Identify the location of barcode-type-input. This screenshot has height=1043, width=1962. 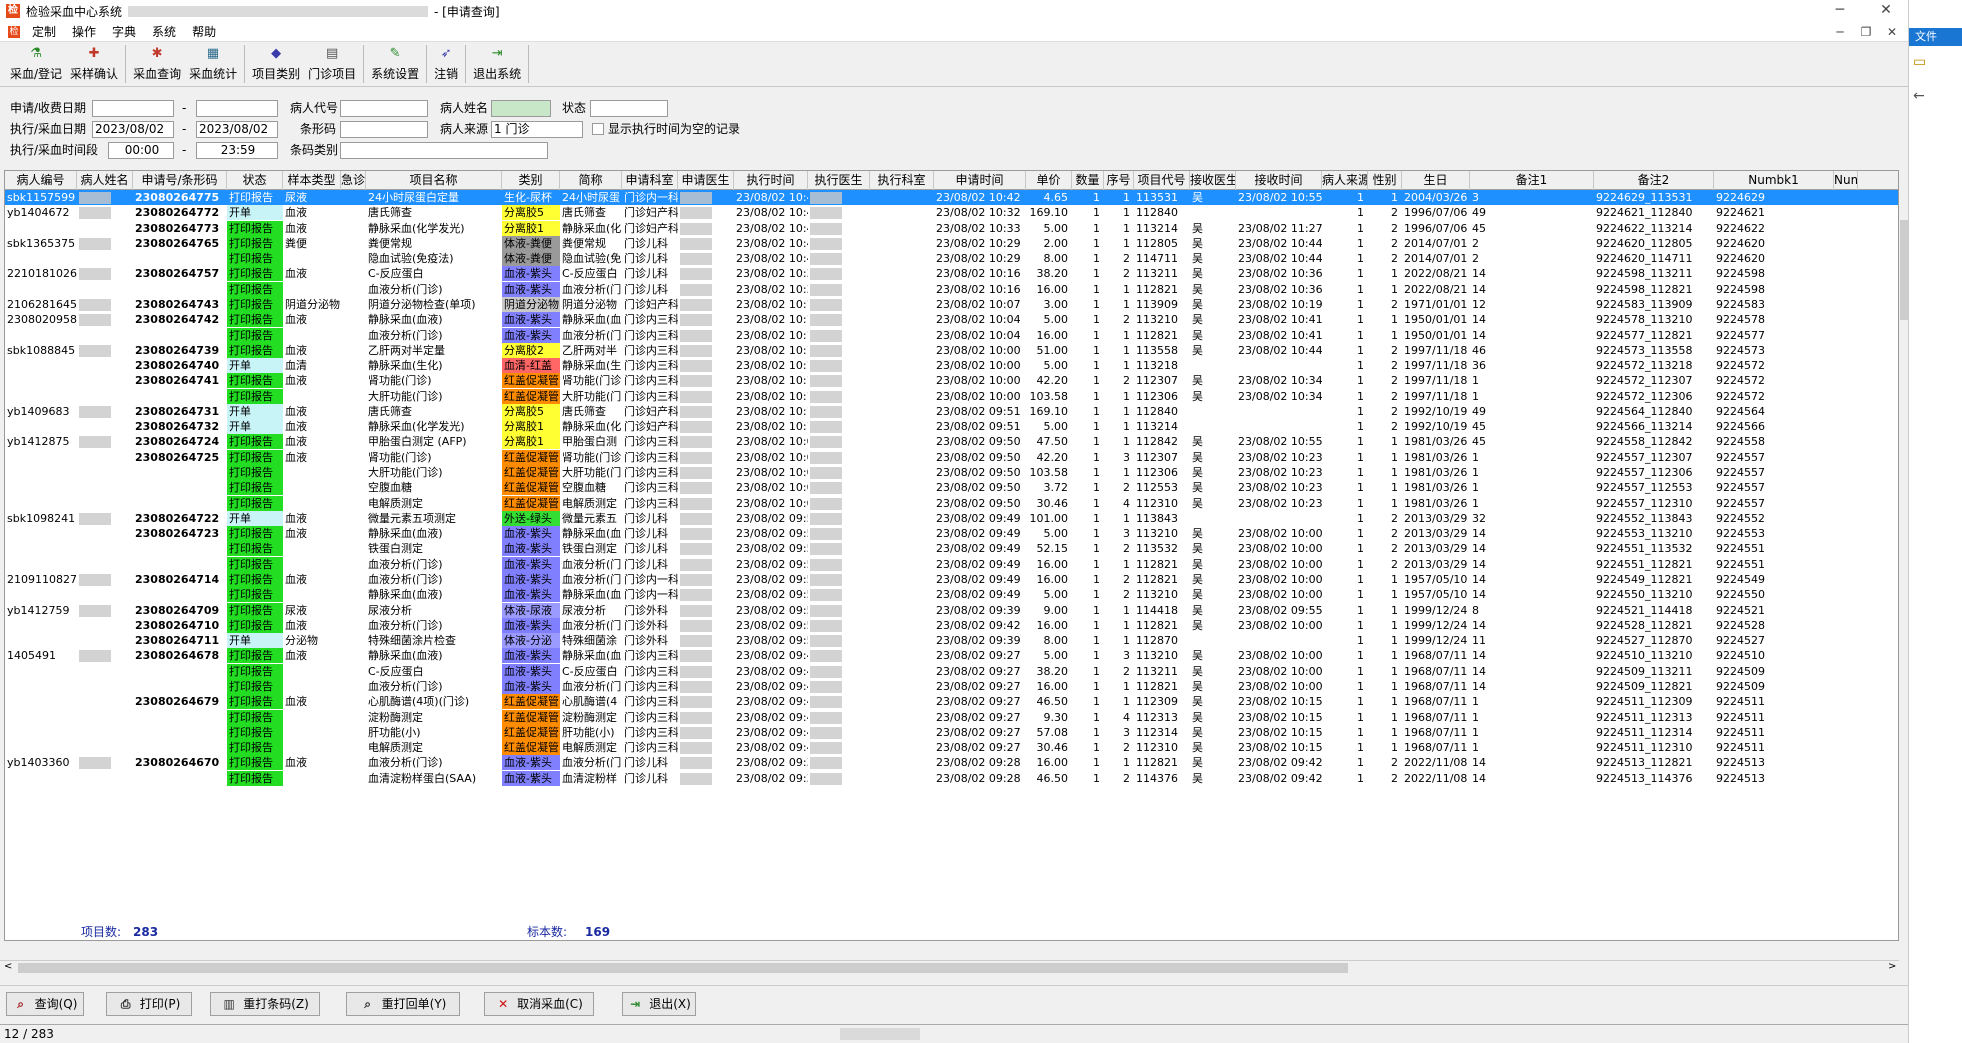
(444, 150).